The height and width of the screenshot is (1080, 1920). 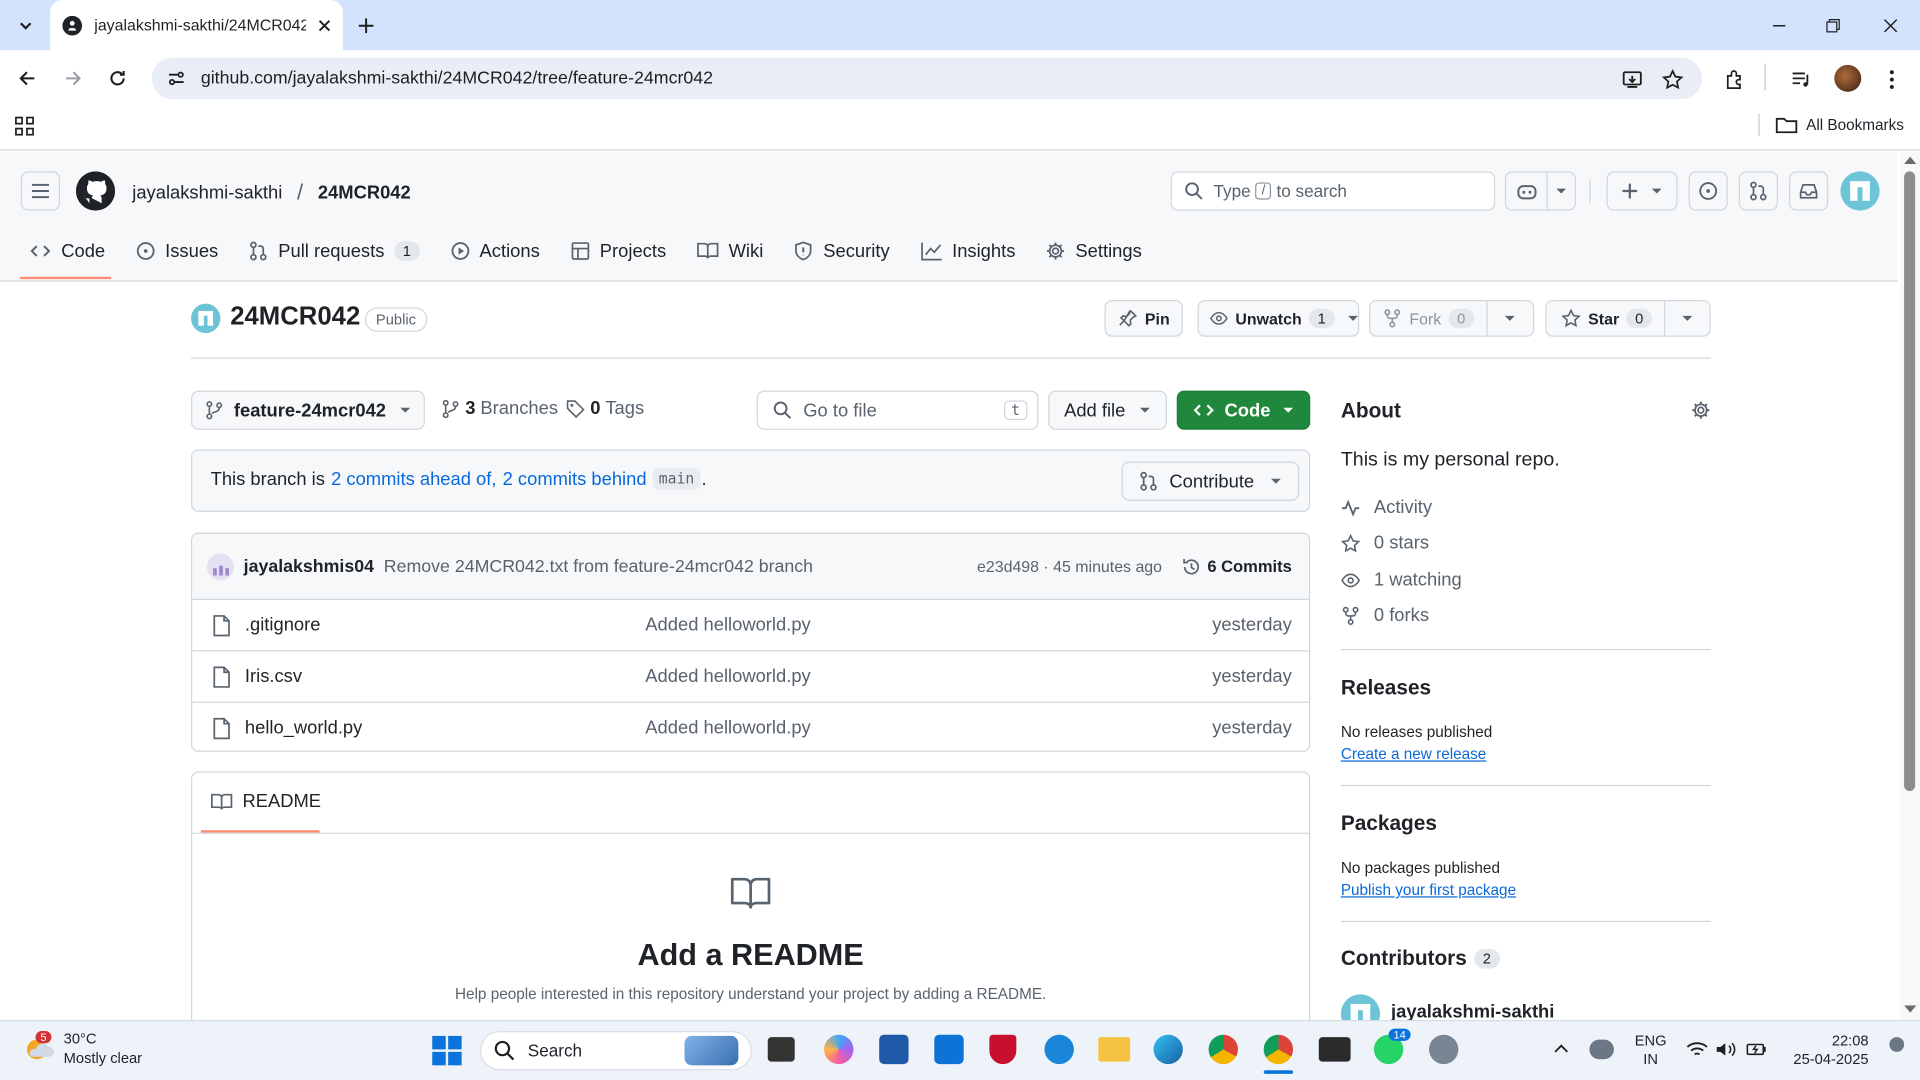 What do you see at coordinates (1697, 1049) in the screenshot?
I see `wifi-icon` at bounding box center [1697, 1049].